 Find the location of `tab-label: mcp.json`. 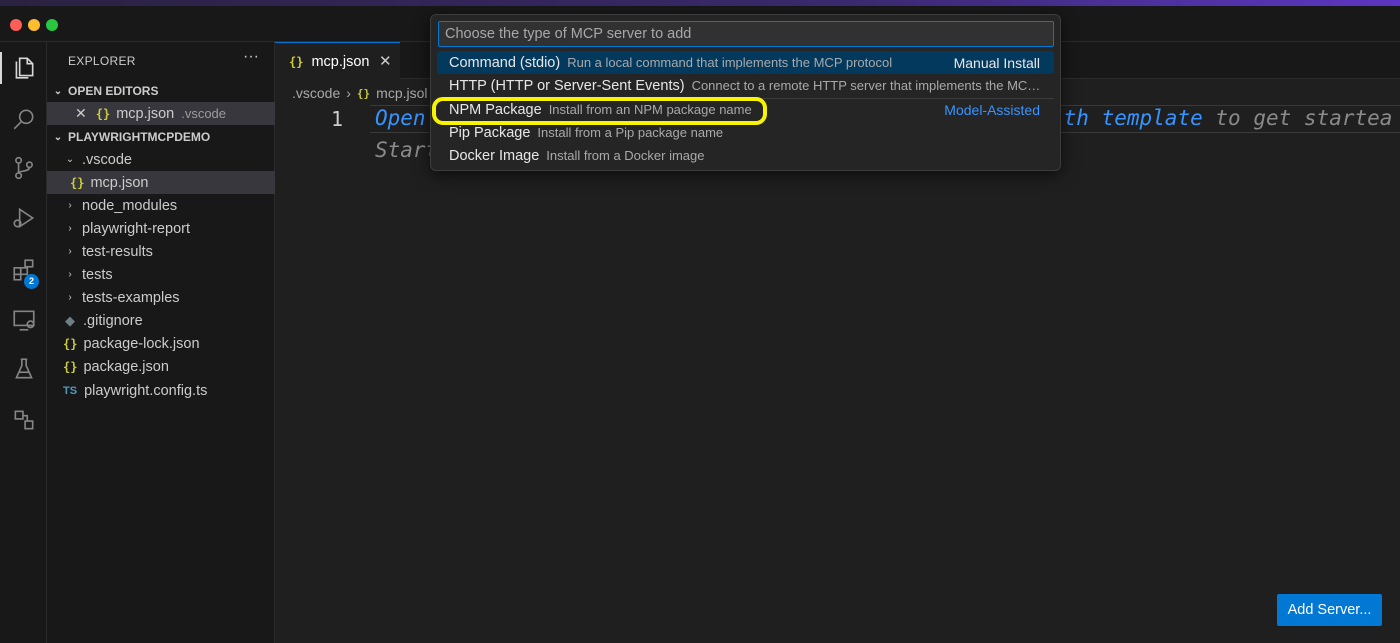

tab-label: mcp.json is located at coordinates (340, 61).